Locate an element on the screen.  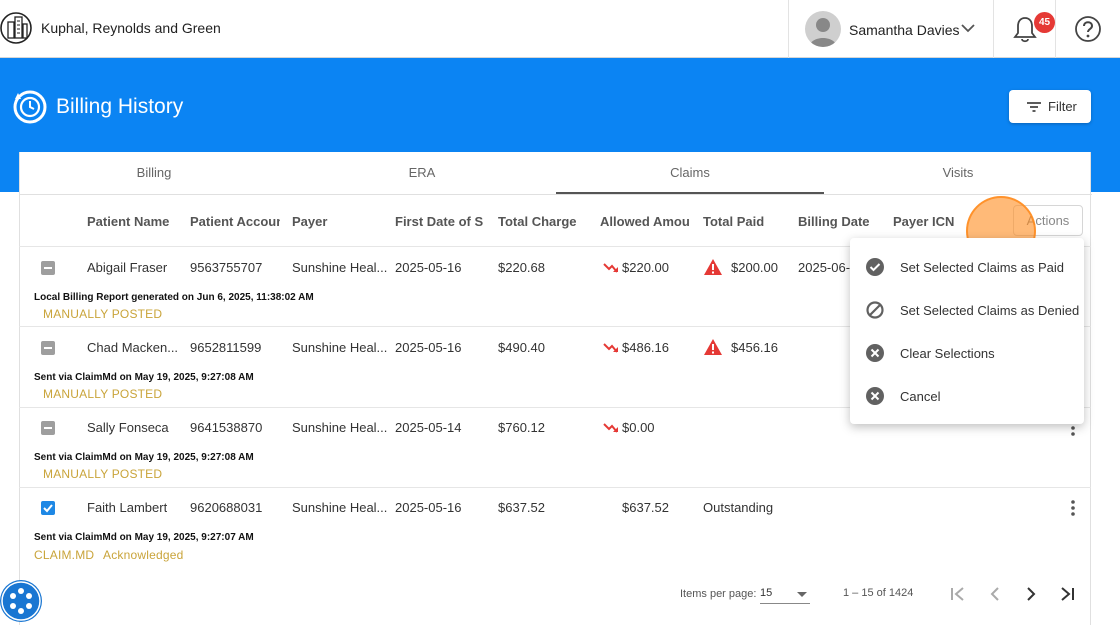
total-paid: $456.16 is located at coordinates (754, 347).